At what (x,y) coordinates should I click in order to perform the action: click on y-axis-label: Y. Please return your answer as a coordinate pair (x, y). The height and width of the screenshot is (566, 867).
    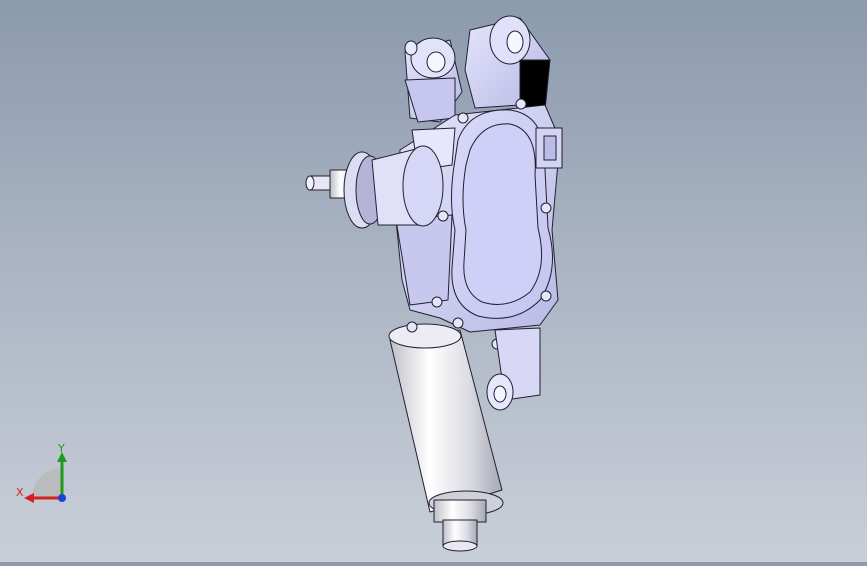
    Looking at the image, I should click on (61, 448).